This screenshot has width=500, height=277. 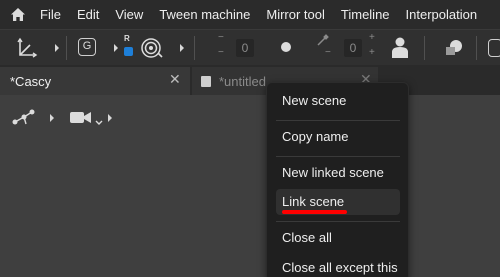 What do you see at coordinates (95, 81) in the screenshot?
I see `tab-cascy: *Cascy` at bounding box center [95, 81].